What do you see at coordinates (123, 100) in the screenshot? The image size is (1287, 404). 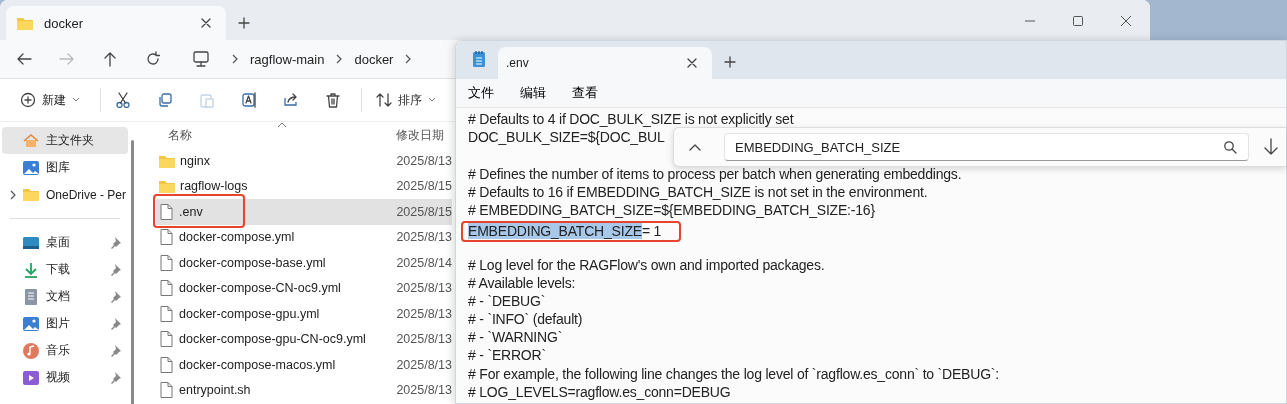 I see `cut-icon` at bounding box center [123, 100].